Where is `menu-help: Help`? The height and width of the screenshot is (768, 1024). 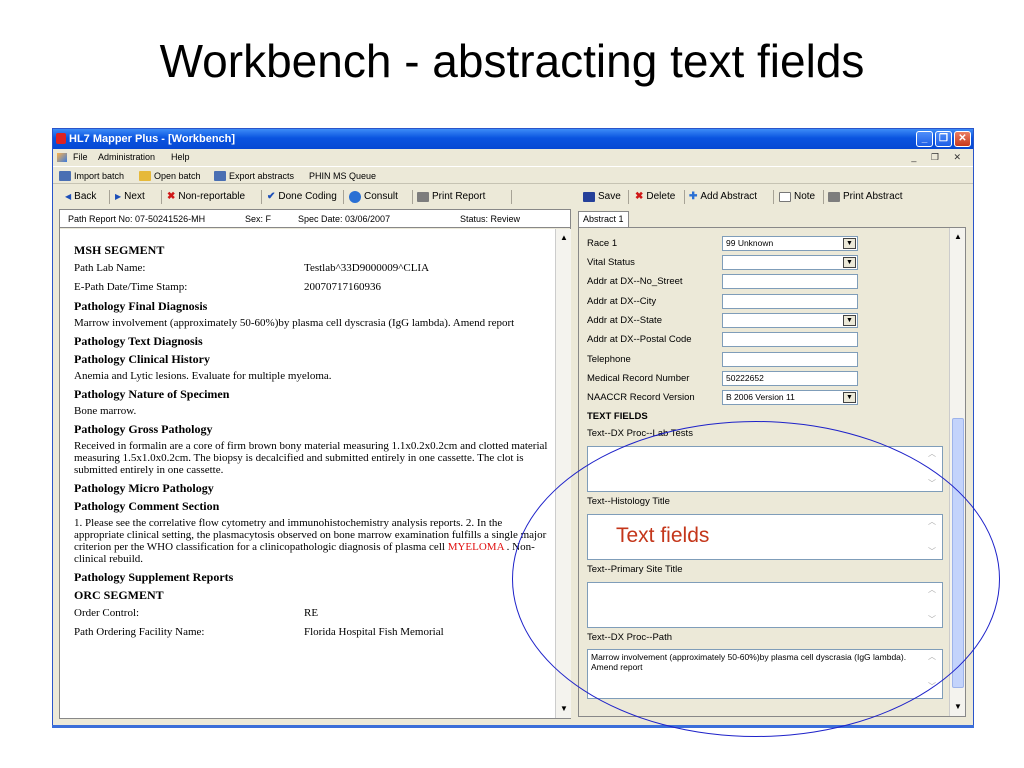 menu-help: Help is located at coordinates (180, 157).